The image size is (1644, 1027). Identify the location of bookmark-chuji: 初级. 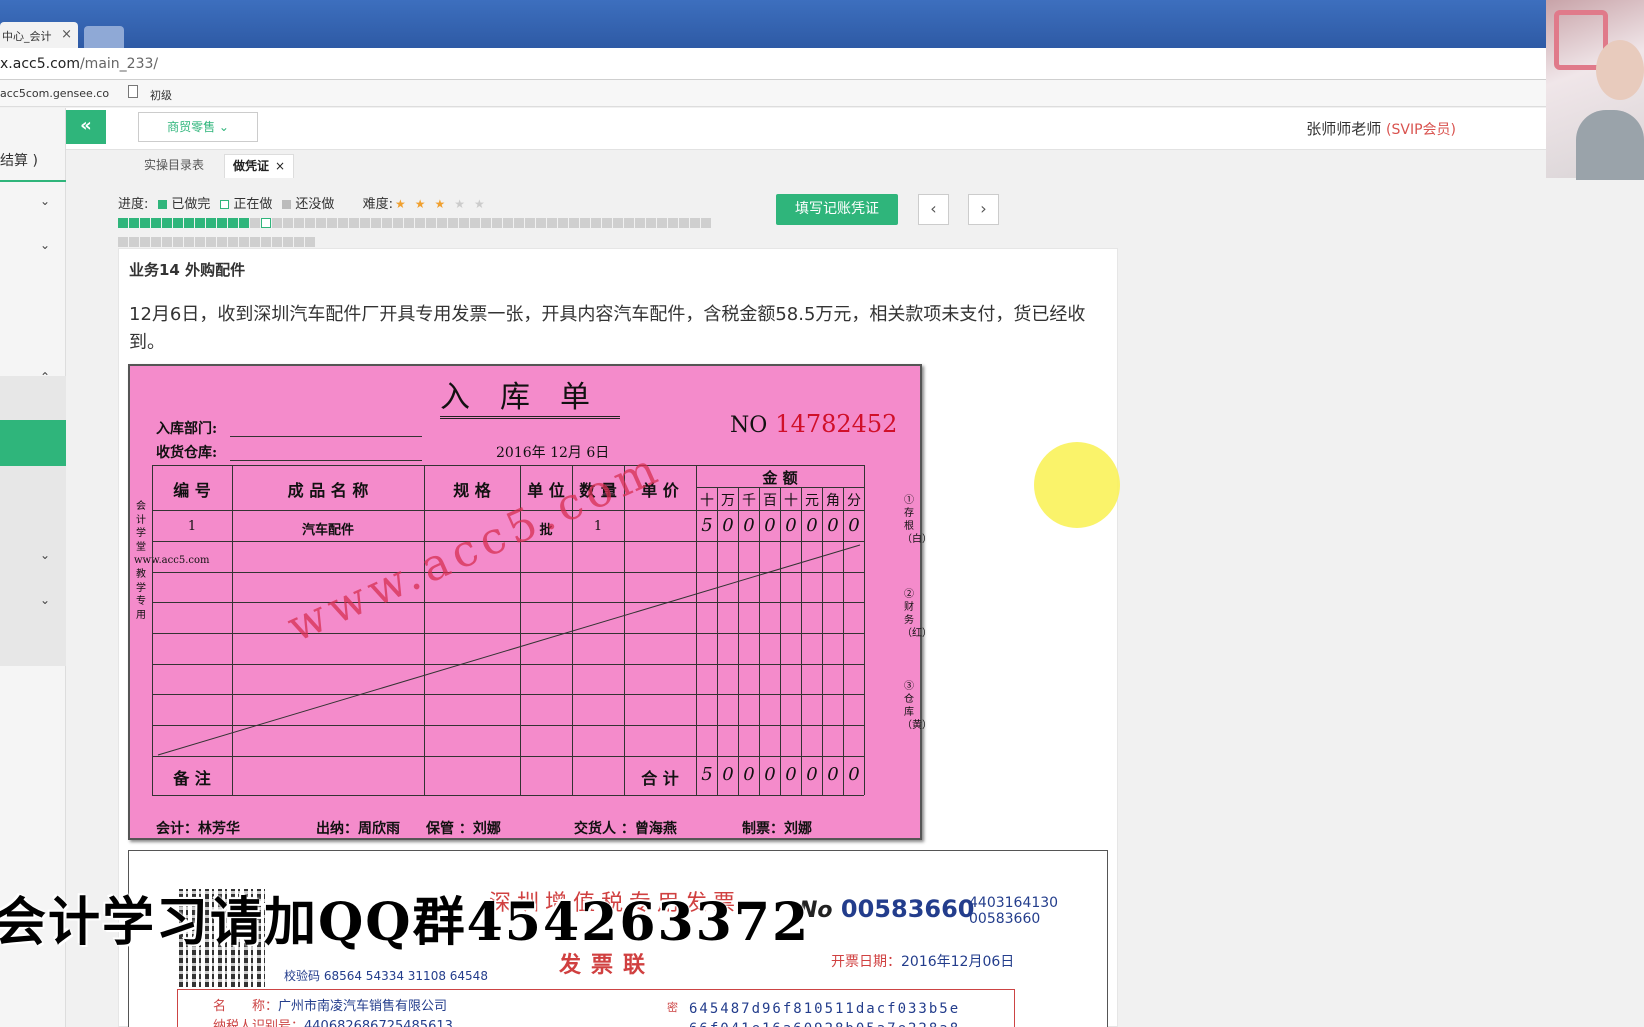
(161, 95).